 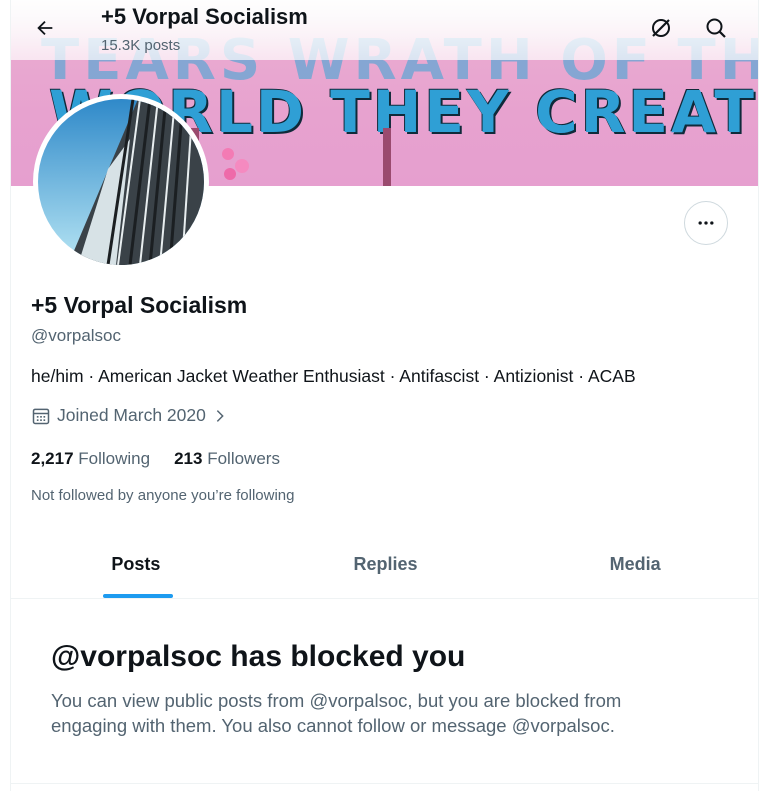 I want to click on tab-media: Media, so click(x=634, y=564).